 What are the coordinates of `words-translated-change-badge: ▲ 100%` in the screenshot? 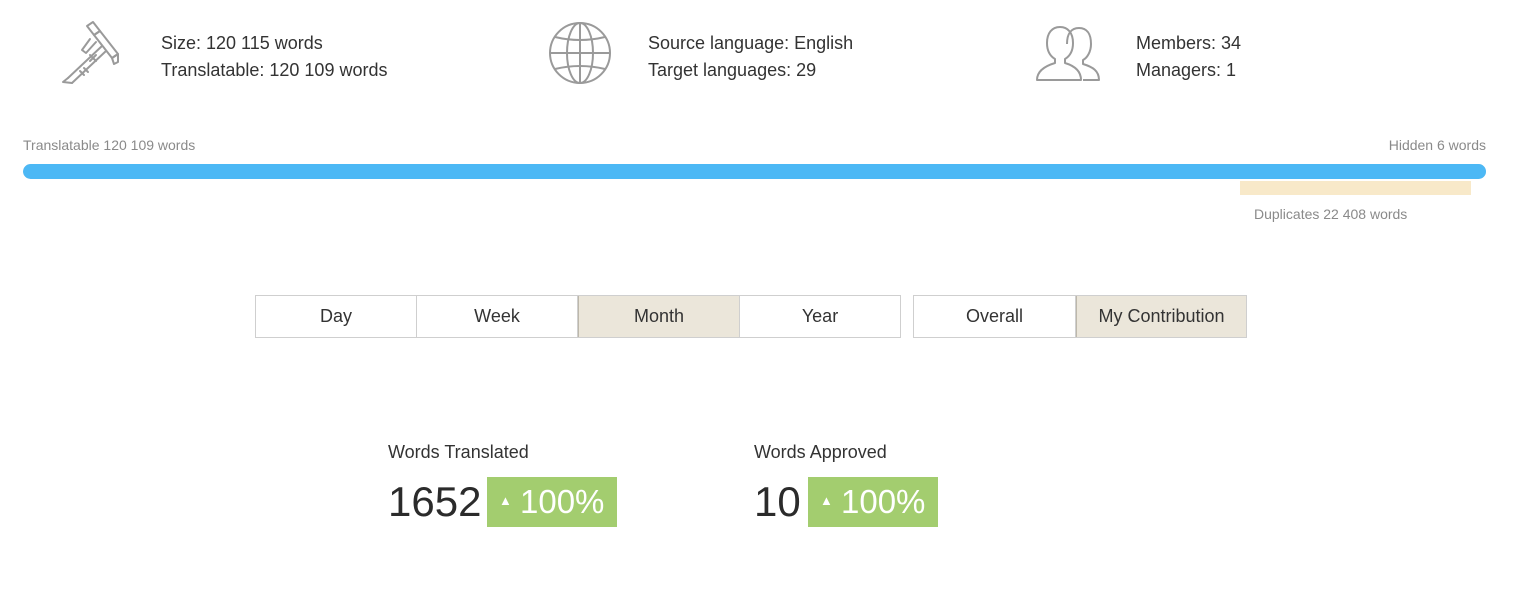 It's located at (552, 502).